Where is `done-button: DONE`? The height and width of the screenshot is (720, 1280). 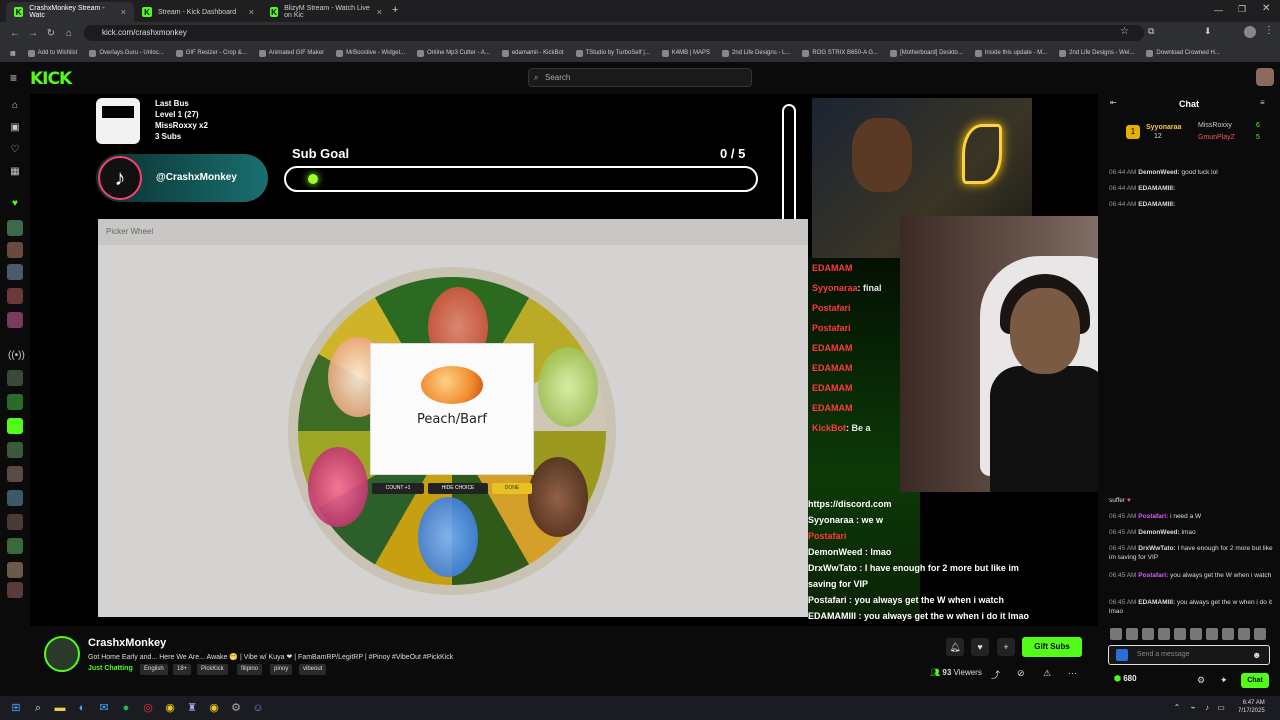 done-button: DONE is located at coordinates (512, 488).